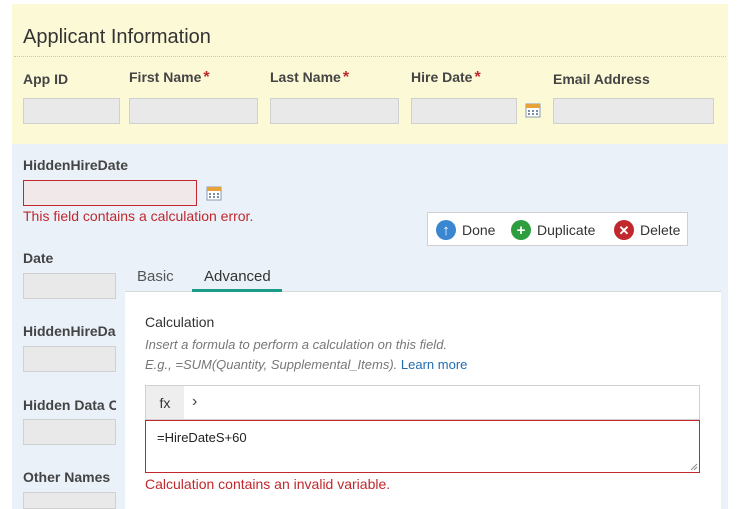 The width and height of the screenshot is (755, 509). What do you see at coordinates (67, 477) in the screenshot?
I see `other-names-label: Other Names` at bounding box center [67, 477].